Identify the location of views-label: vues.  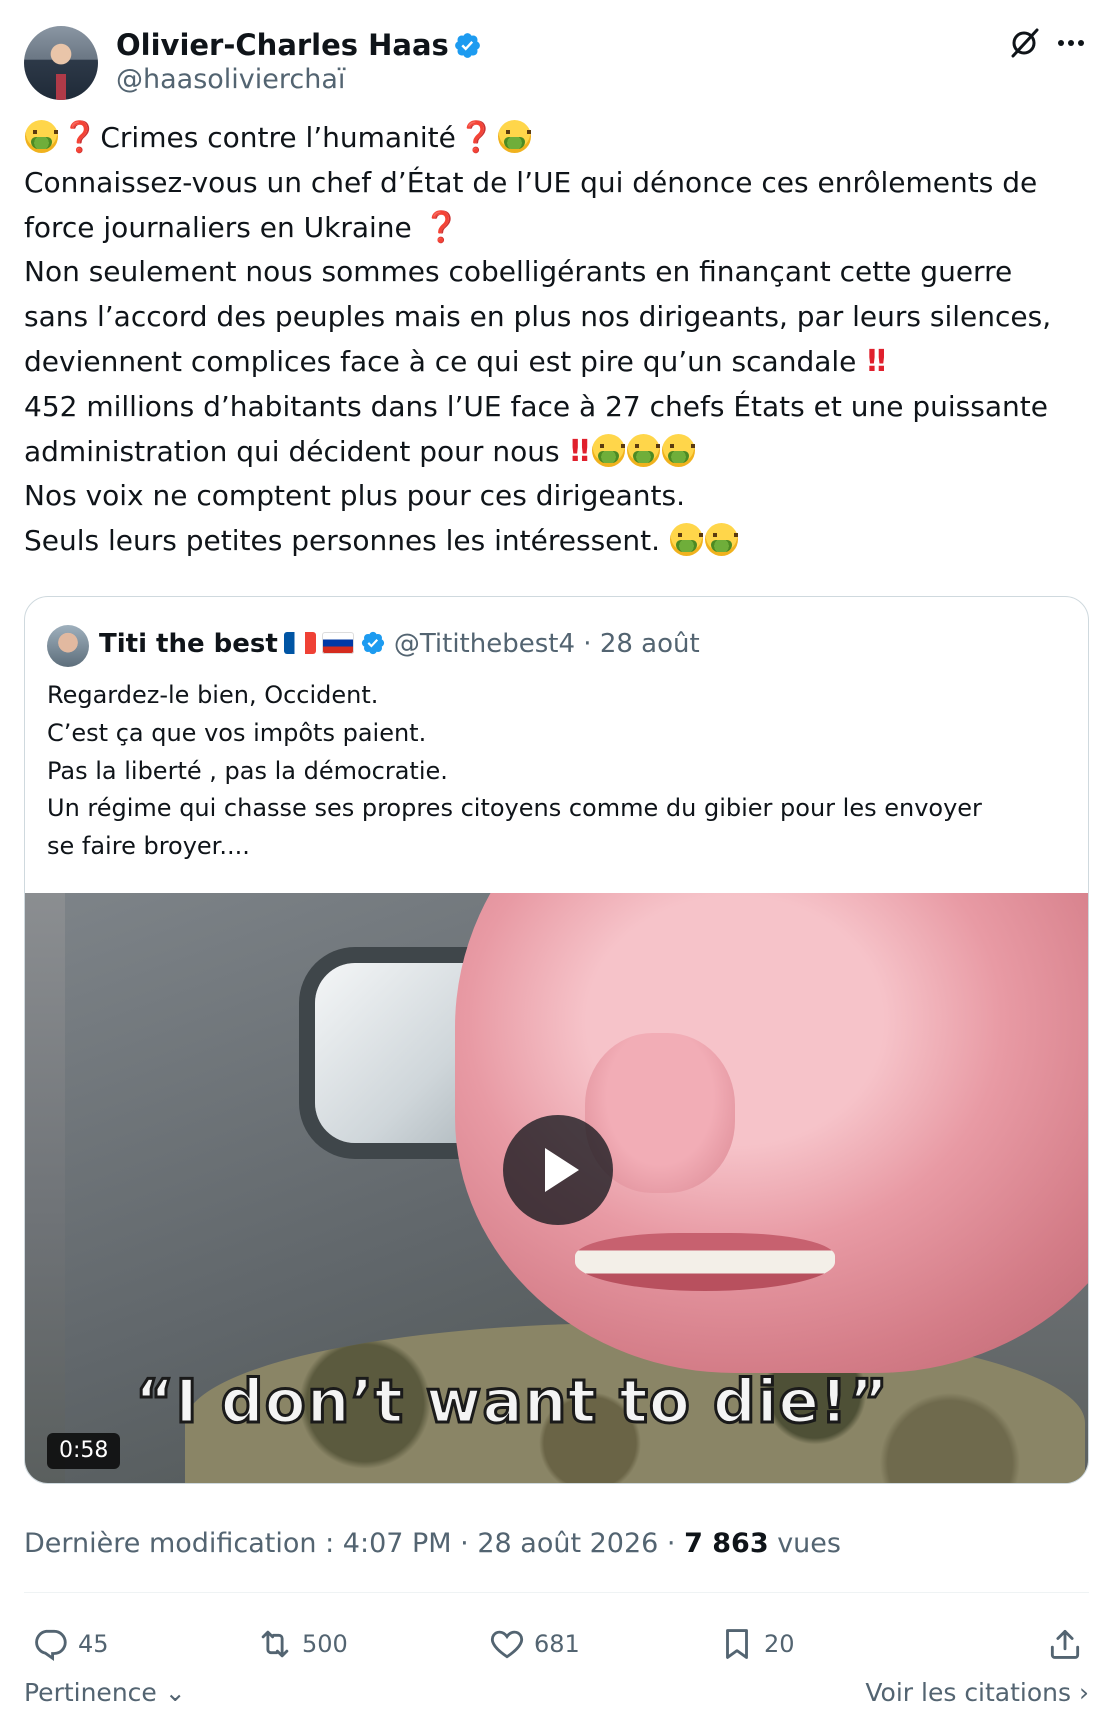
(804, 1543).